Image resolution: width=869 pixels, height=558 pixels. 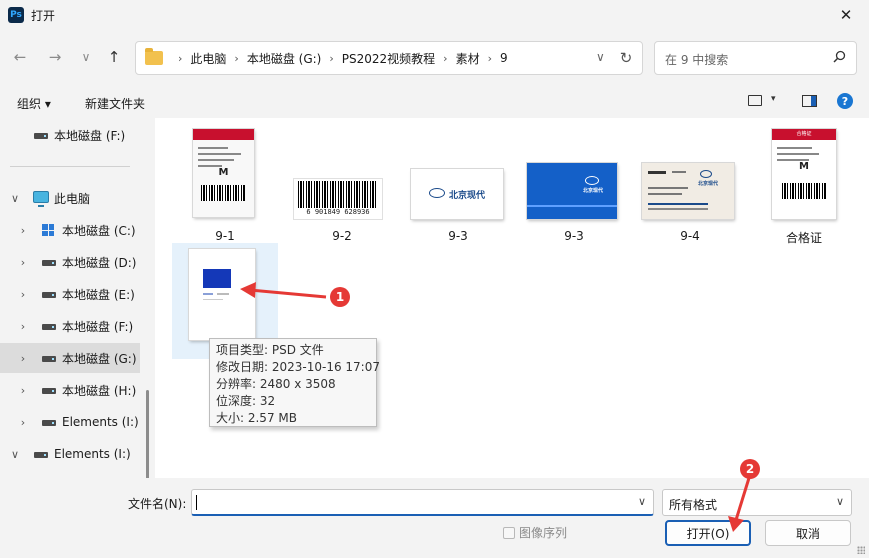 I want to click on refresh-icon: ↻, so click(x=626, y=58).